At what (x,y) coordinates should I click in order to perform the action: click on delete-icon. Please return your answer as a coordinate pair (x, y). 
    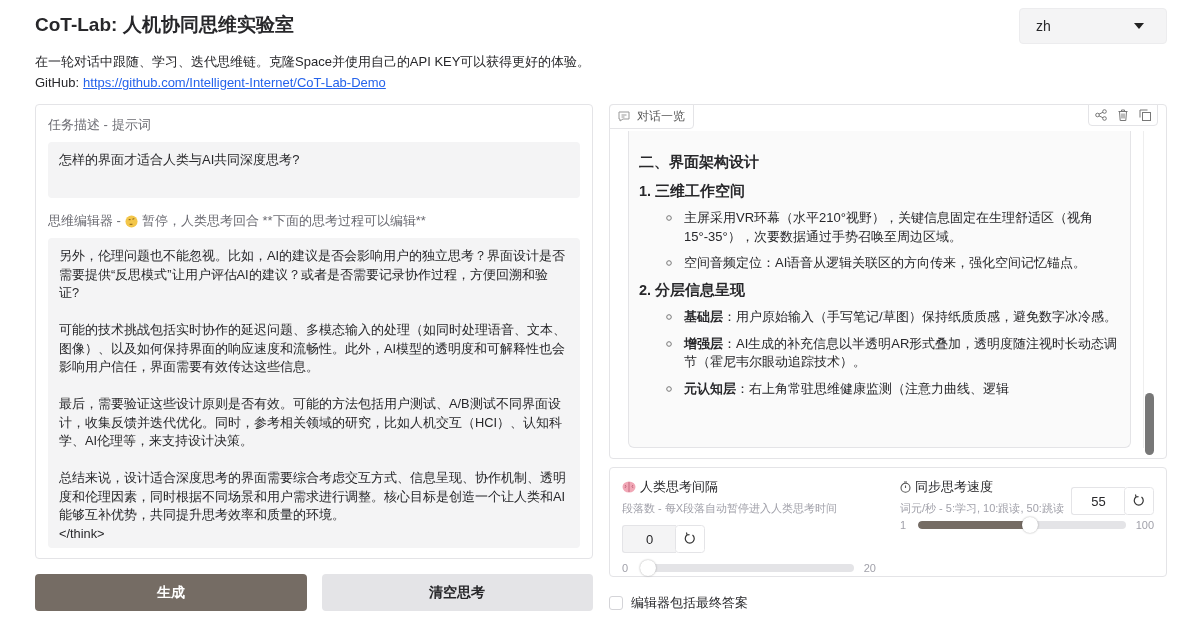
    Looking at the image, I should click on (1123, 115).